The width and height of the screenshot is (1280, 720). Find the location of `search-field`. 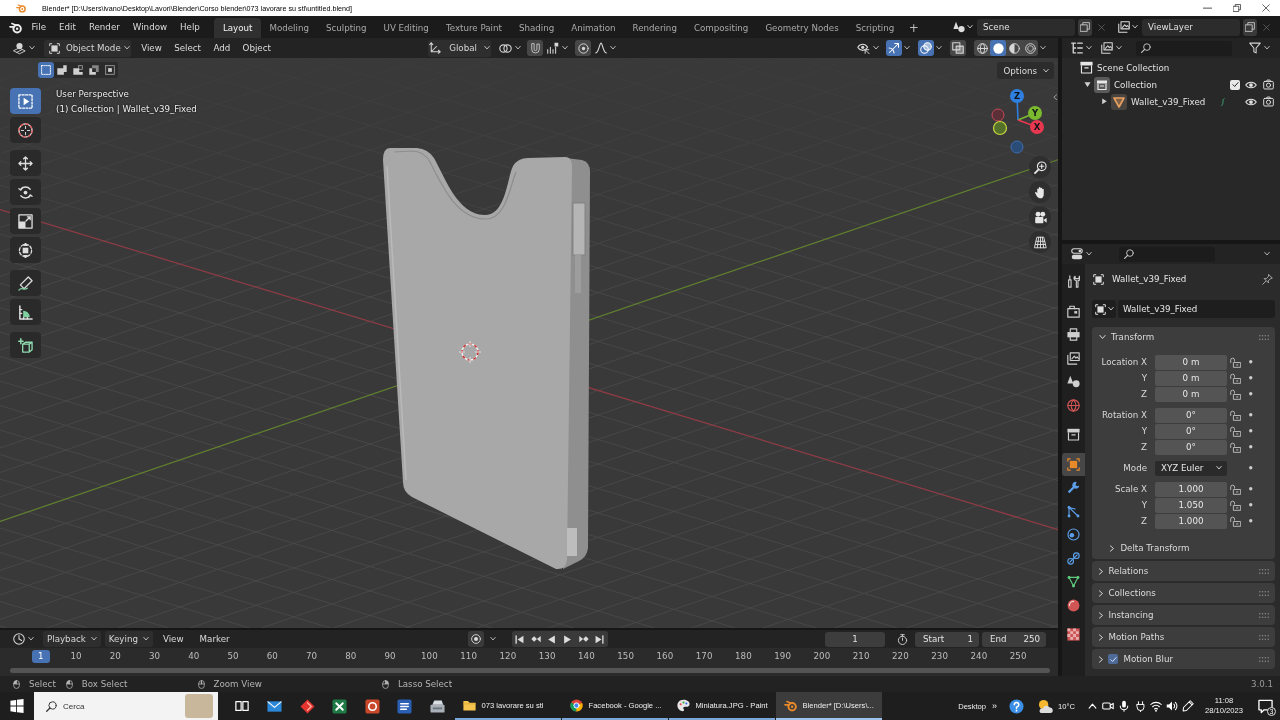

search-field is located at coordinates (1184, 48).